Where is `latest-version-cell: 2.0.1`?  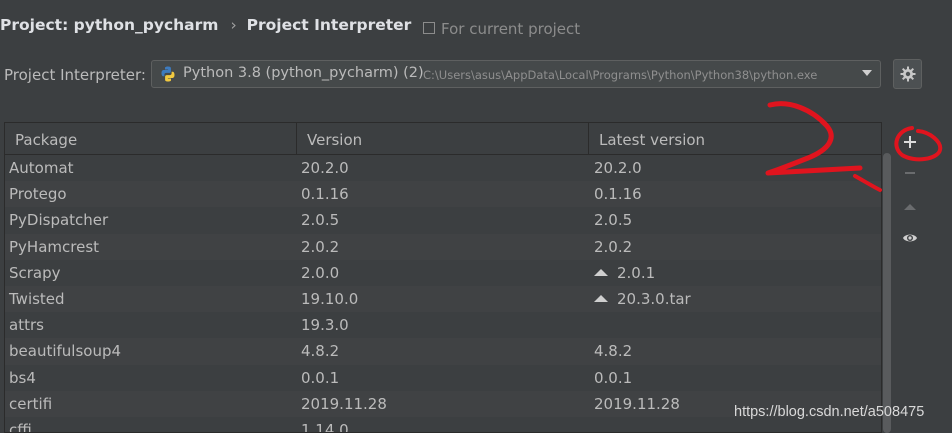 latest-version-cell: 2.0.1 is located at coordinates (624, 273).